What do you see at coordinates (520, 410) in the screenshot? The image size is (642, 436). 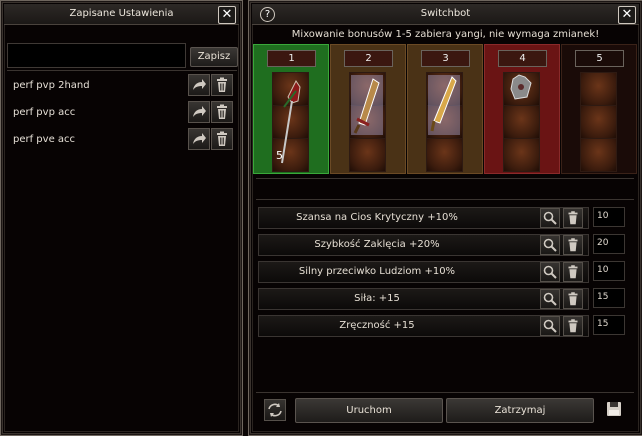 I see `stop-button: Zatrzymaj` at bounding box center [520, 410].